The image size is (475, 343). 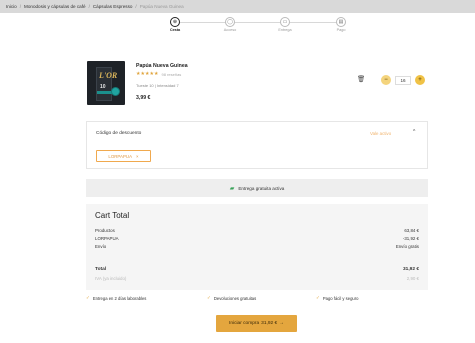 I want to click on brand-logo: L'OR, so click(x=108, y=75).